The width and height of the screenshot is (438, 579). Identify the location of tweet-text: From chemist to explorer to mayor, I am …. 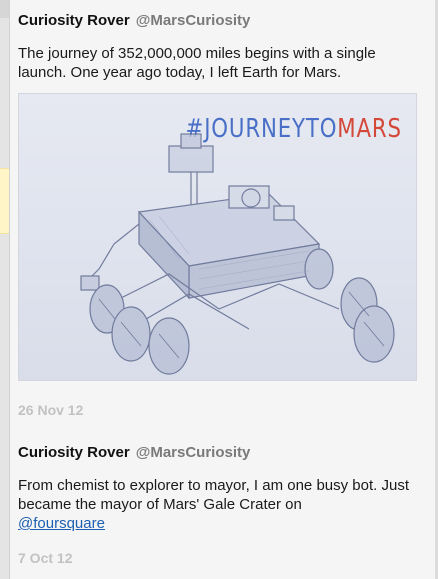
(217, 504).